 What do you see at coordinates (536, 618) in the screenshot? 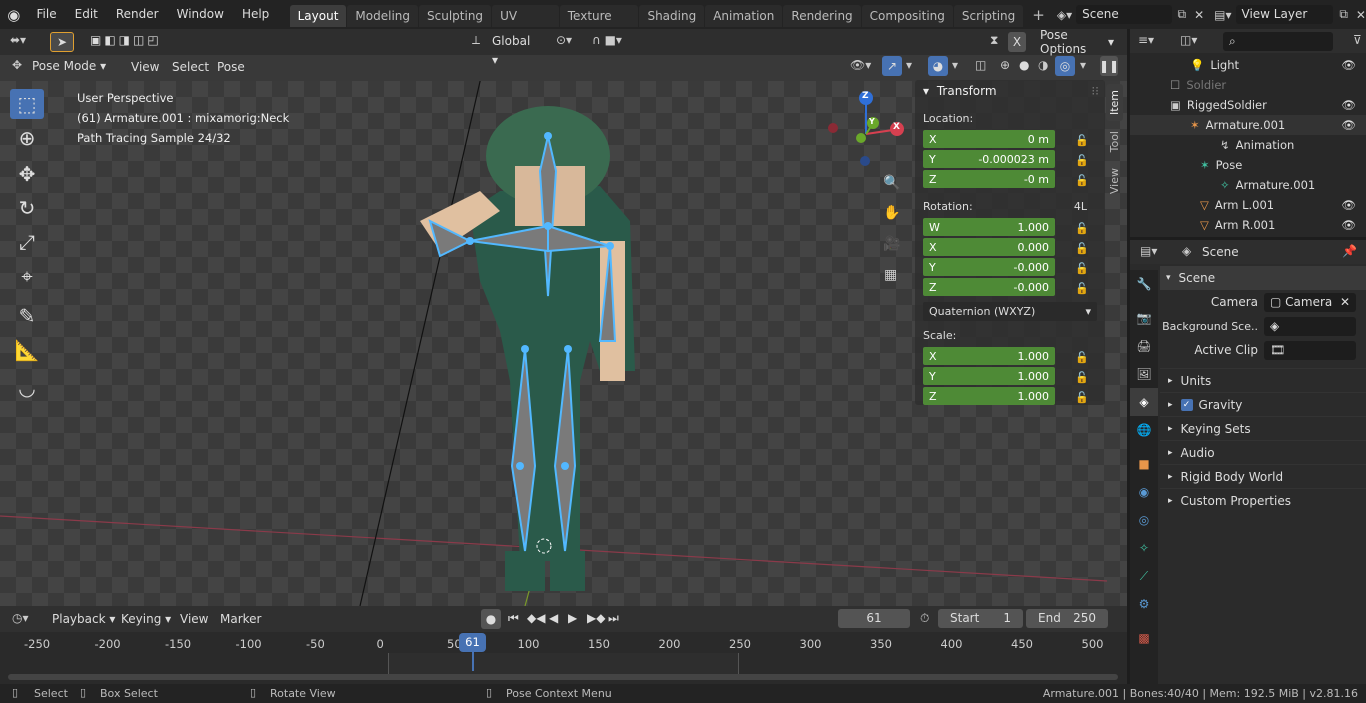
I see `prev-key-icon: ◆◀` at bounding box center [536, 618].